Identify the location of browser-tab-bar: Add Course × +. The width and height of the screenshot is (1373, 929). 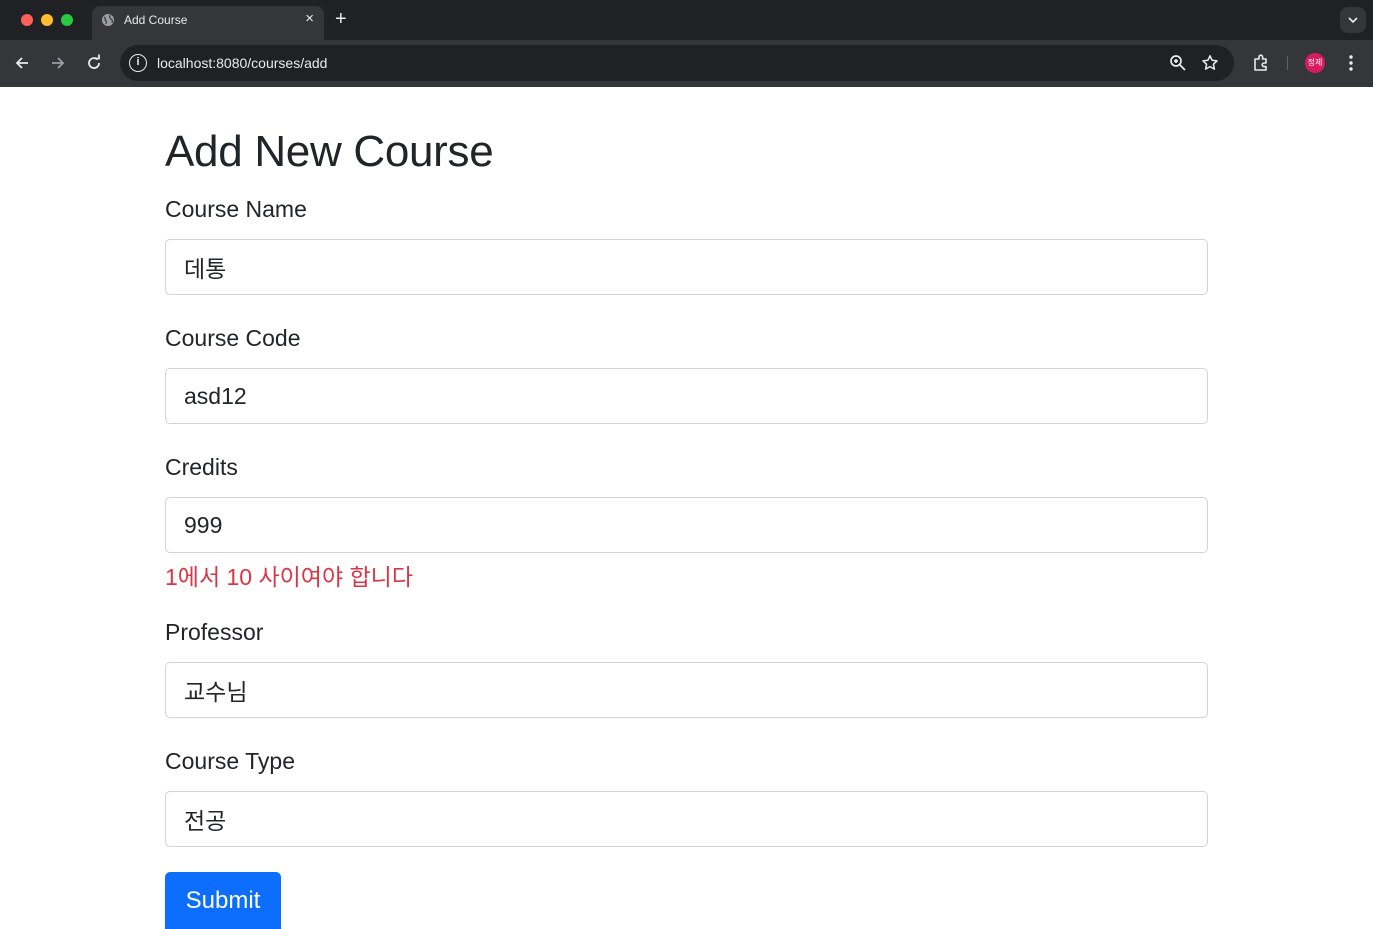
(686, 20).